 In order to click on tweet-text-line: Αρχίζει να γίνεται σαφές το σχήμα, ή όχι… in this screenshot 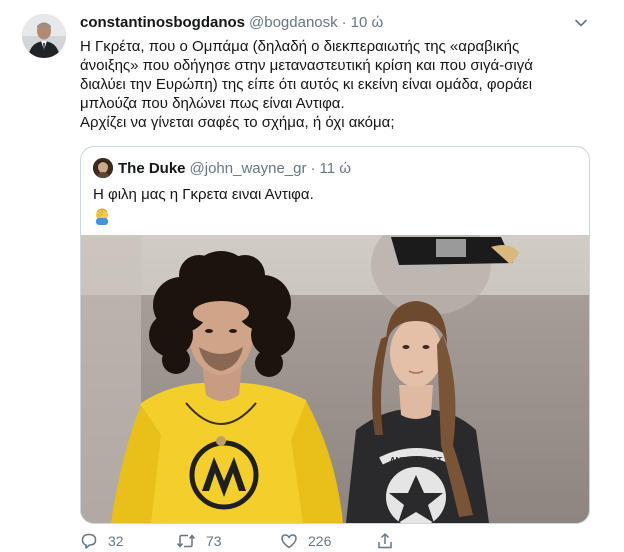, I will do `click(237, 122)`.